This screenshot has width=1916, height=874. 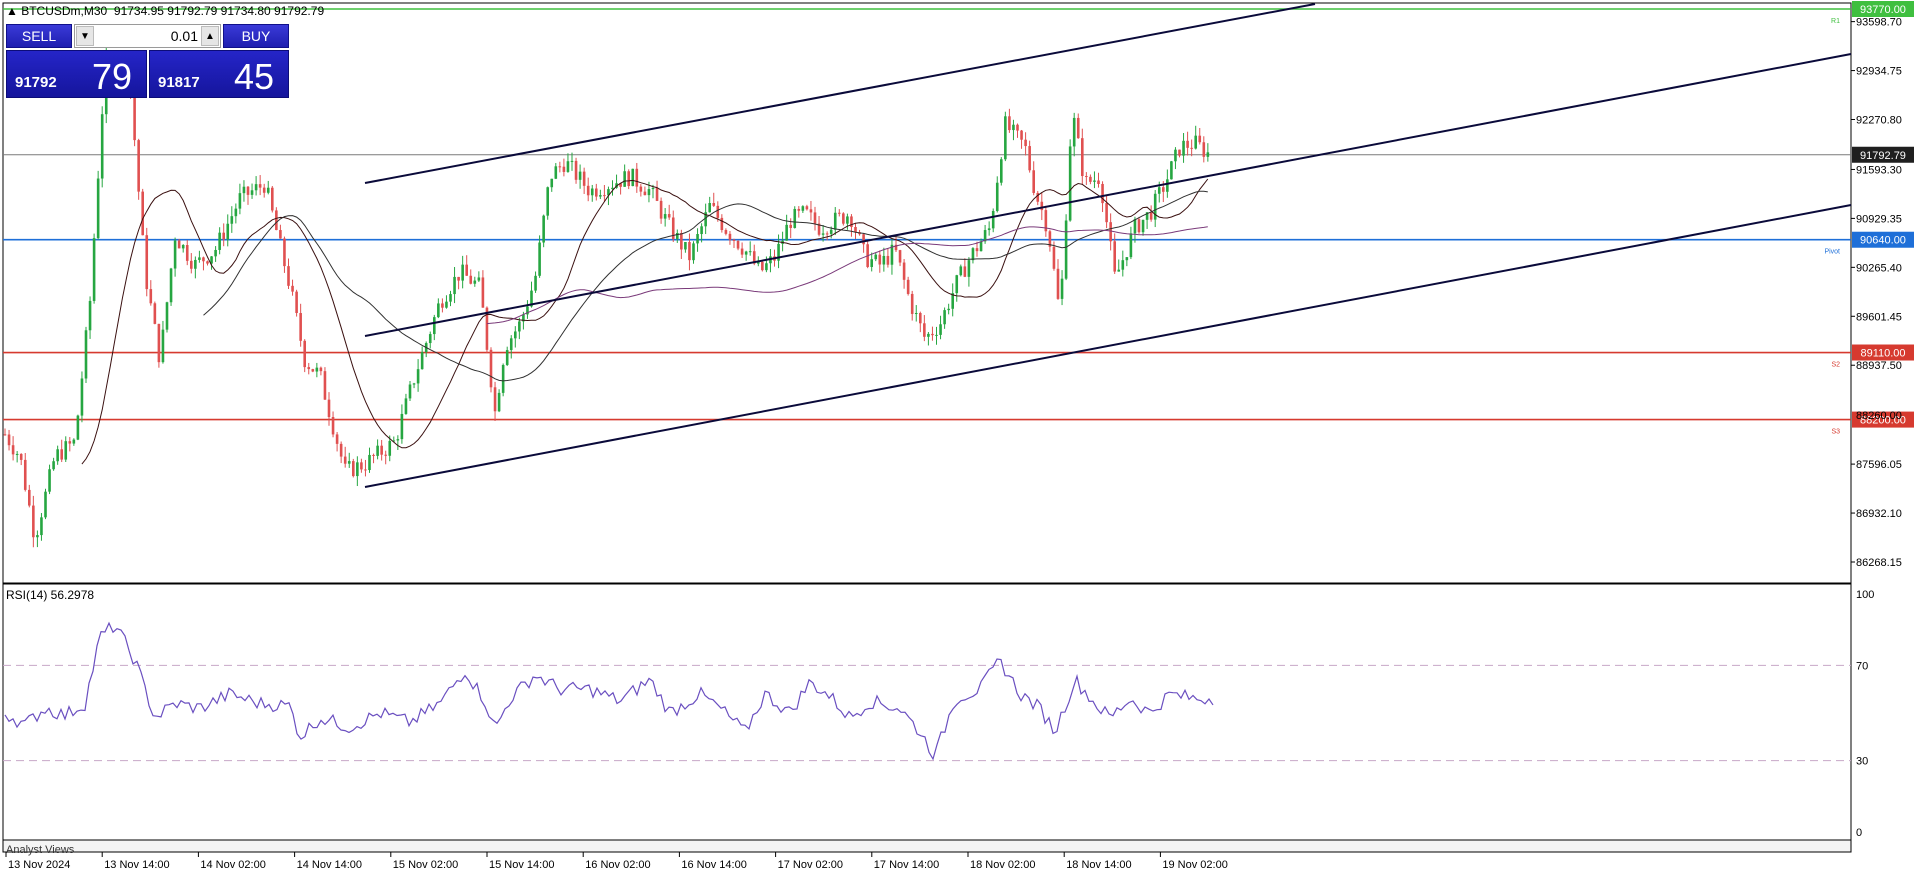 I want to click on price-axis-label: 90265.40, so click(x=1879, y=268).